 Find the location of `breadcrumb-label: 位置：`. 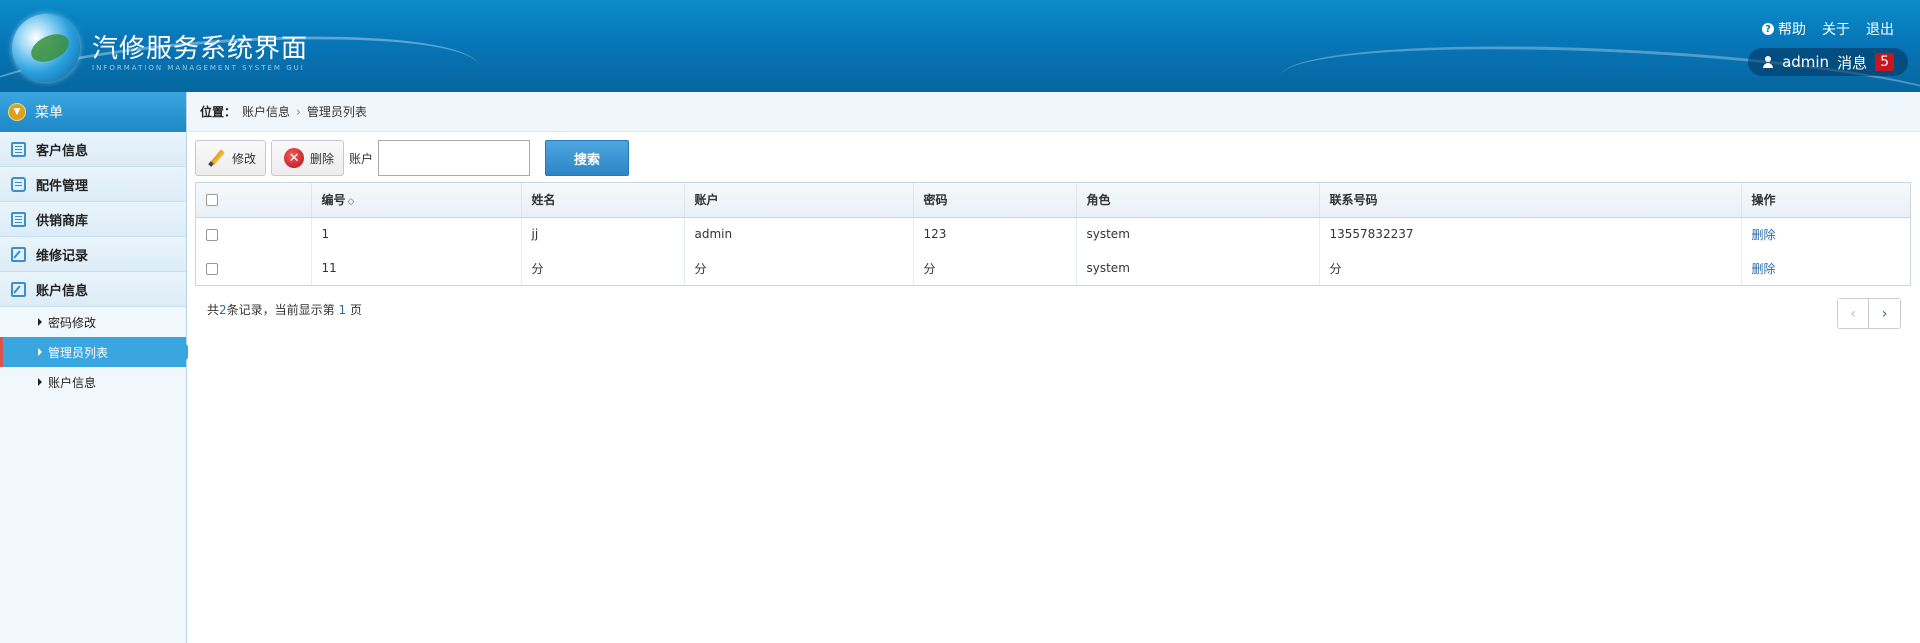

breadcrumb-label: 位置： is located at coordinates (218, 112).